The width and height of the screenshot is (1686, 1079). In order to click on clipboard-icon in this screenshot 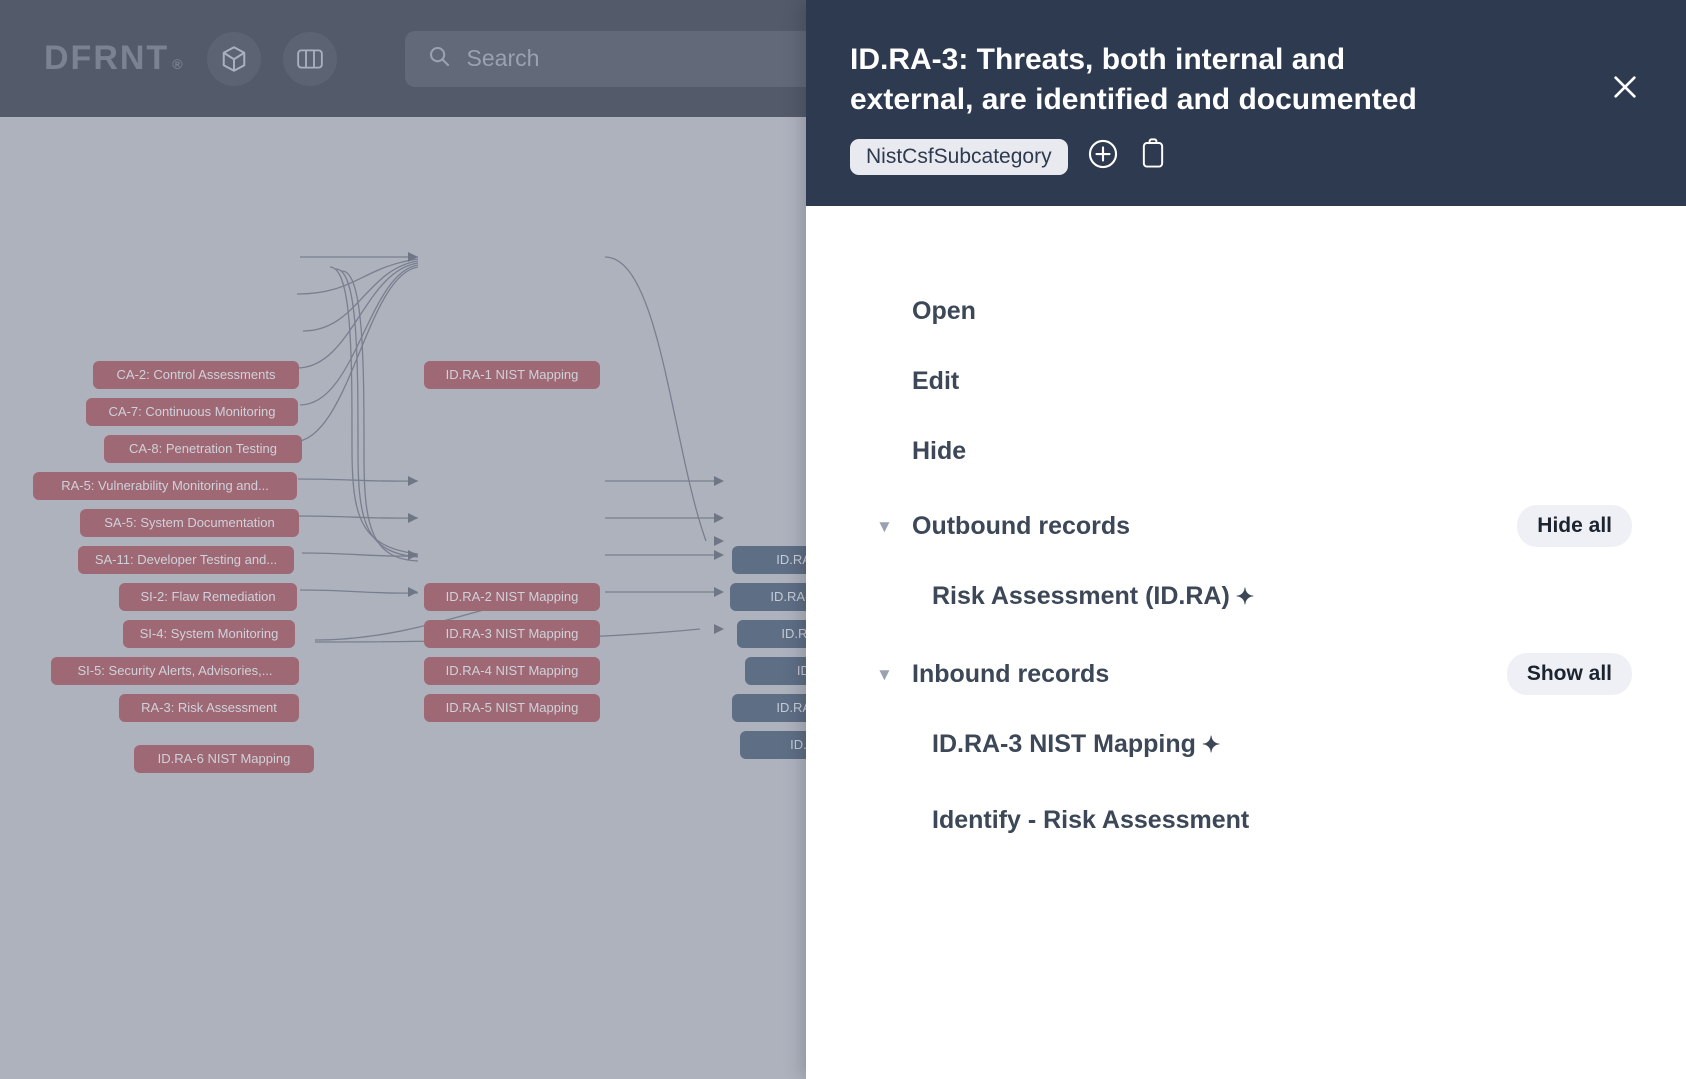, I will do `click(1153, 156)`.